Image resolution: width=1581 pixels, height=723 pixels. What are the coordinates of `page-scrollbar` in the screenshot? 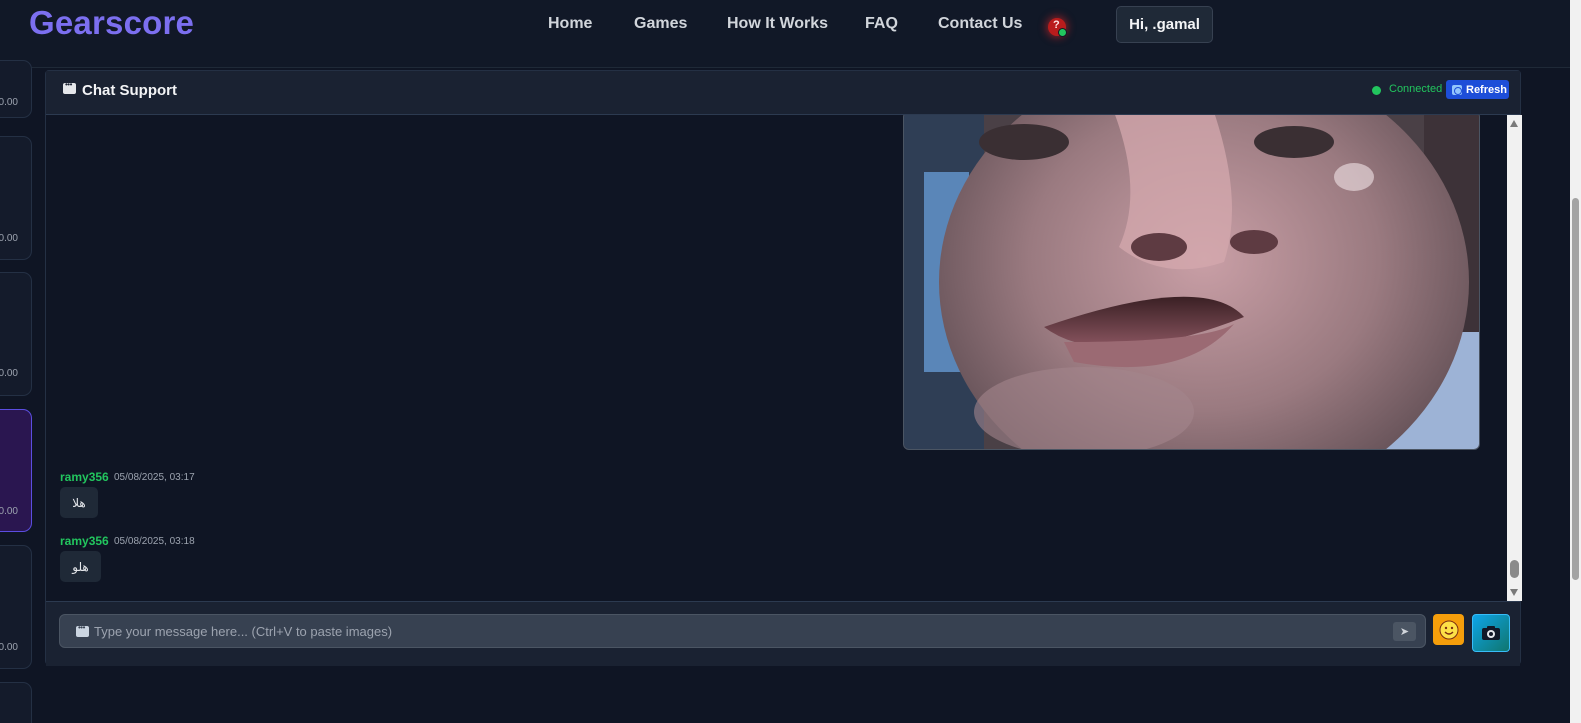 It's located at (1575, 361).